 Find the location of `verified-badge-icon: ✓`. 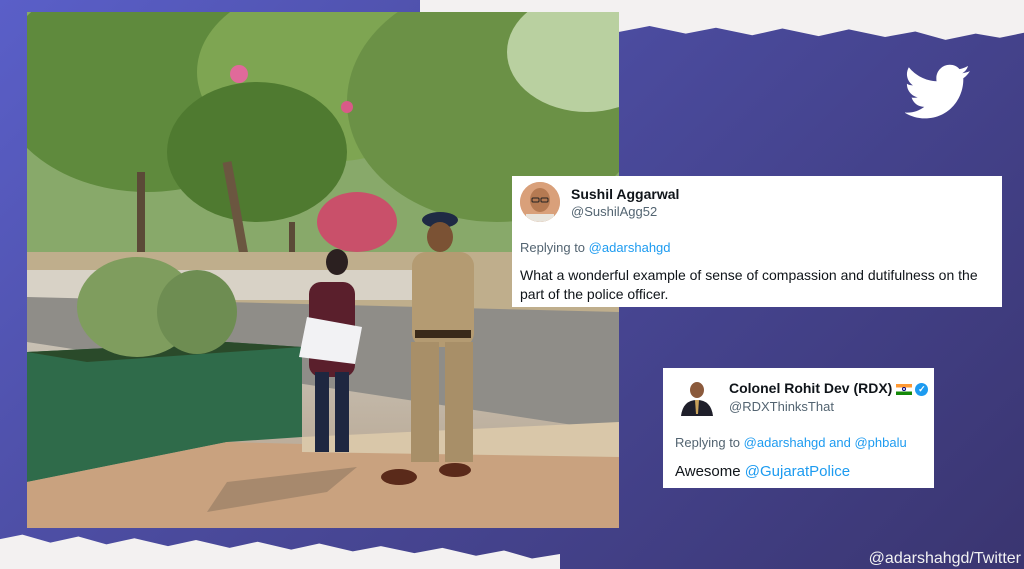

verified-badge-icon: ✓ is located at coordinates (922, 389).